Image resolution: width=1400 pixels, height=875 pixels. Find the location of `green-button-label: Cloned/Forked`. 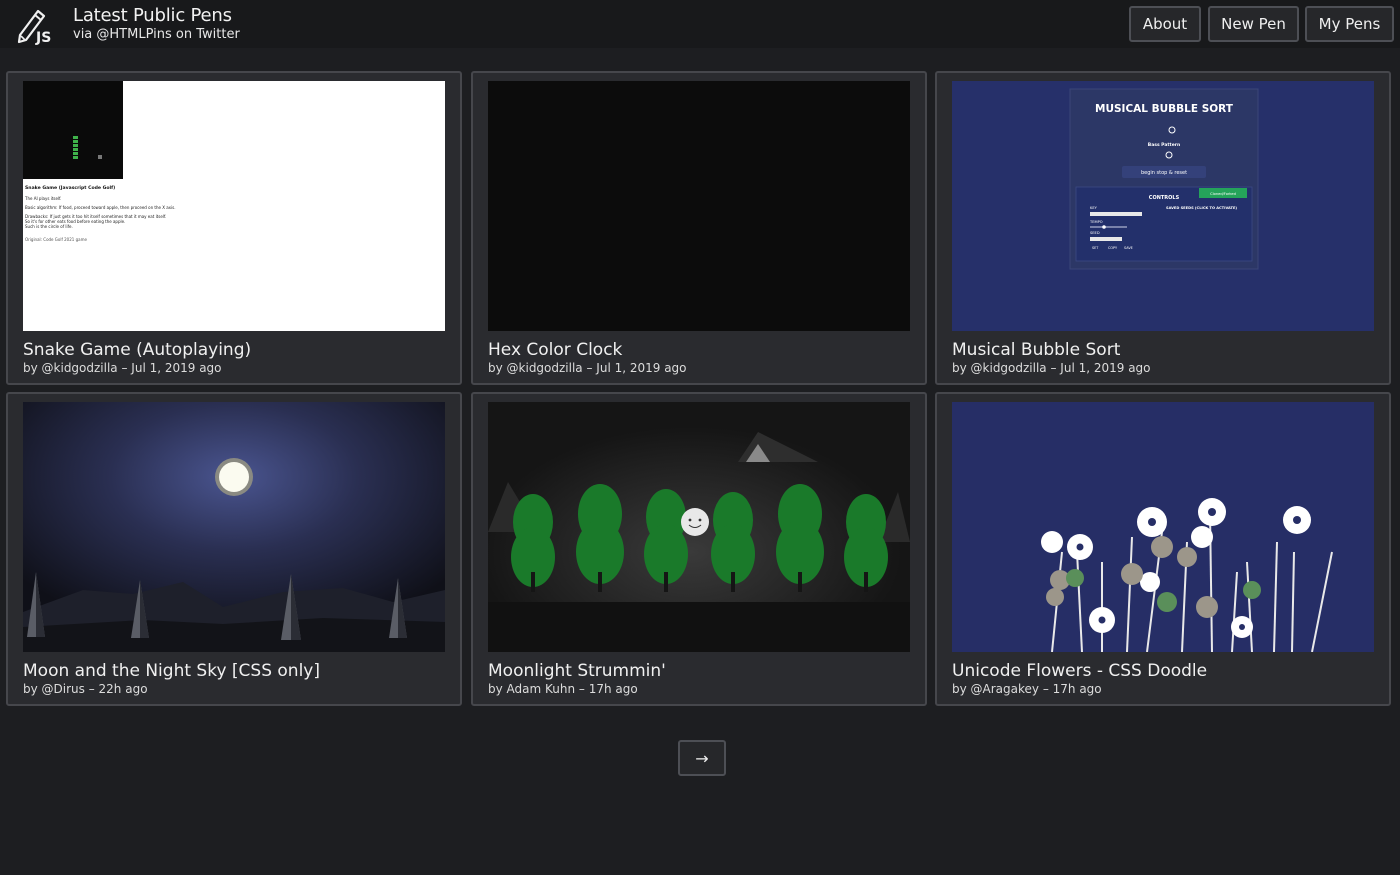

green-button-label: Cloned/Forked is located at coordinates (1223, 194).